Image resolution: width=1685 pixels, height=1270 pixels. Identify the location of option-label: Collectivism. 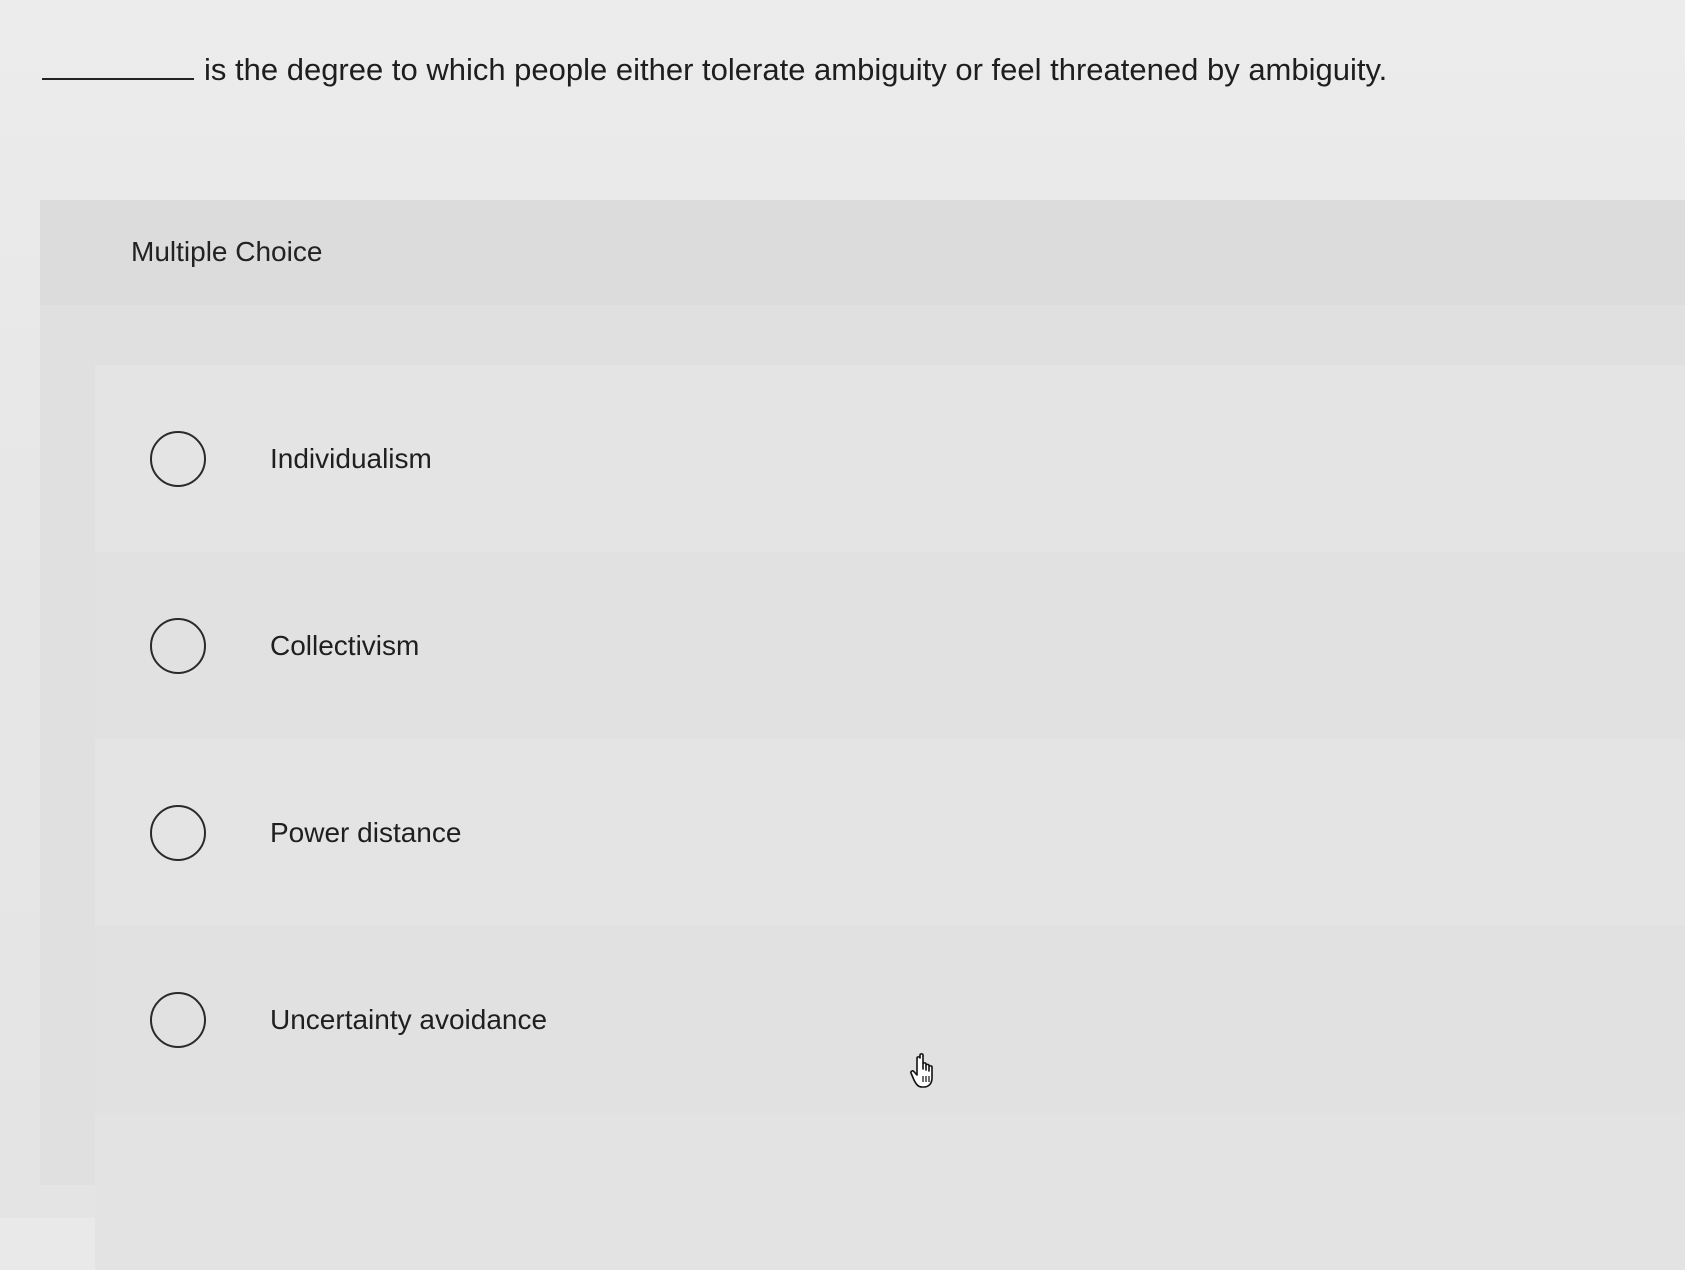
(345, 645).